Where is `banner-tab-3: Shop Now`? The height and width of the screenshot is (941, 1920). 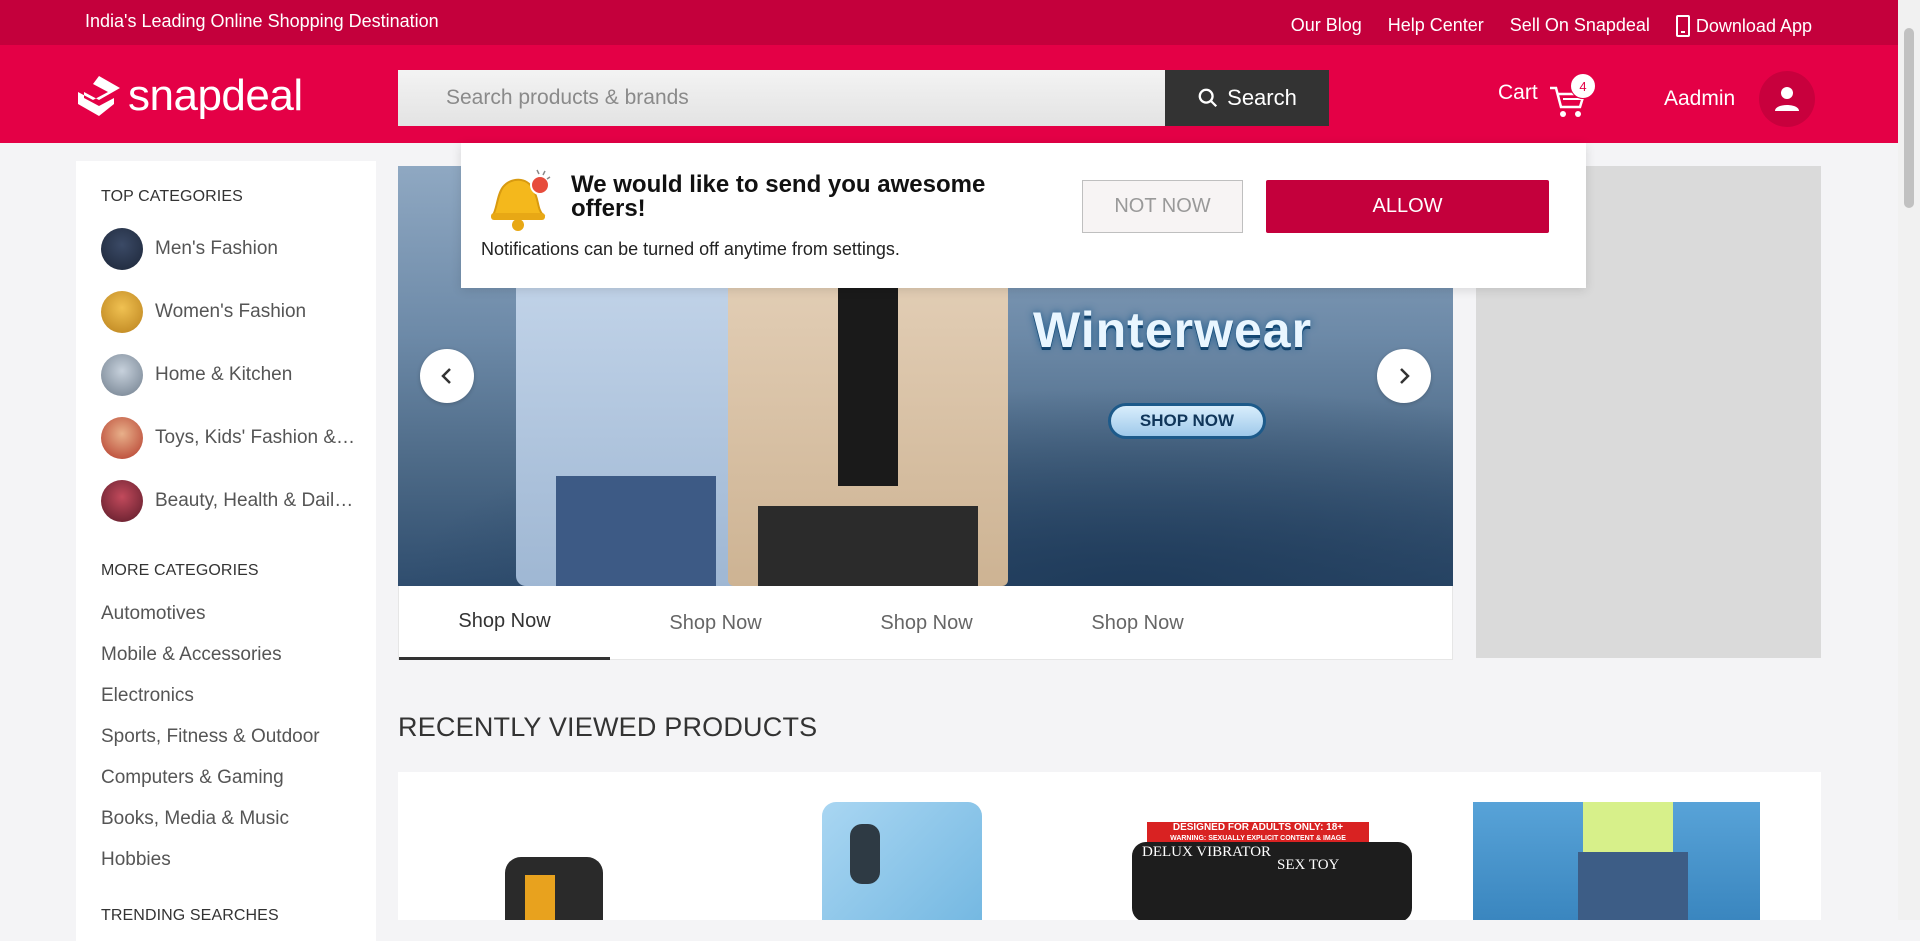 banner-tab-3: Shop Now is located at coordinates (926, 623).